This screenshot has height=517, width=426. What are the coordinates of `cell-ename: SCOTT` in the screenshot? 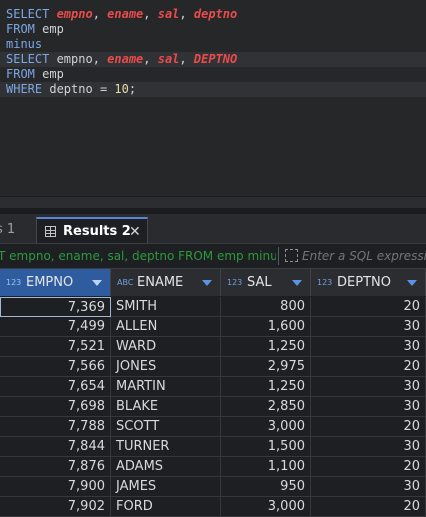 It's located at (166, 427).